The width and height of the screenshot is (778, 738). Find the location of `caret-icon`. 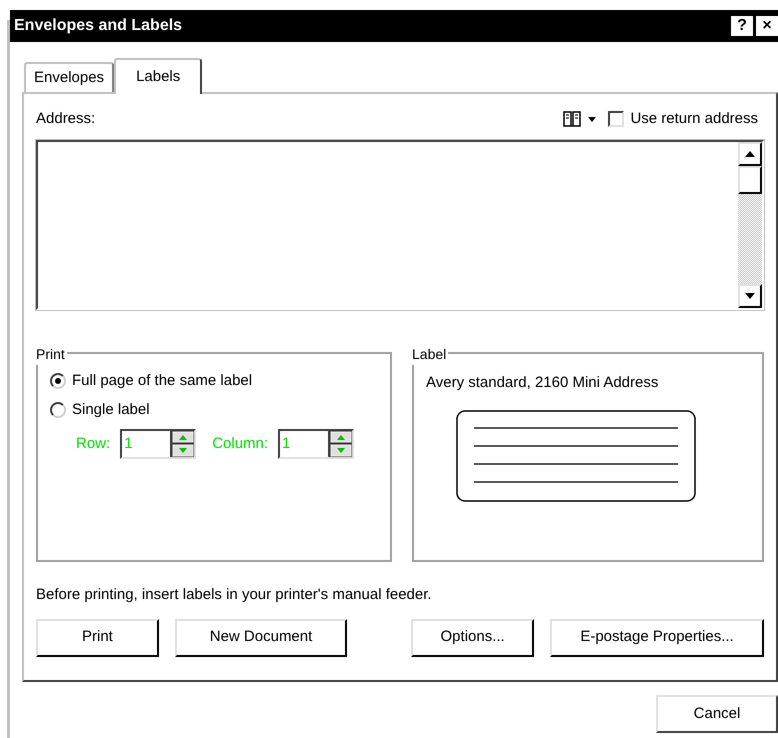

caret-icon is located at coordinates (592, 119).